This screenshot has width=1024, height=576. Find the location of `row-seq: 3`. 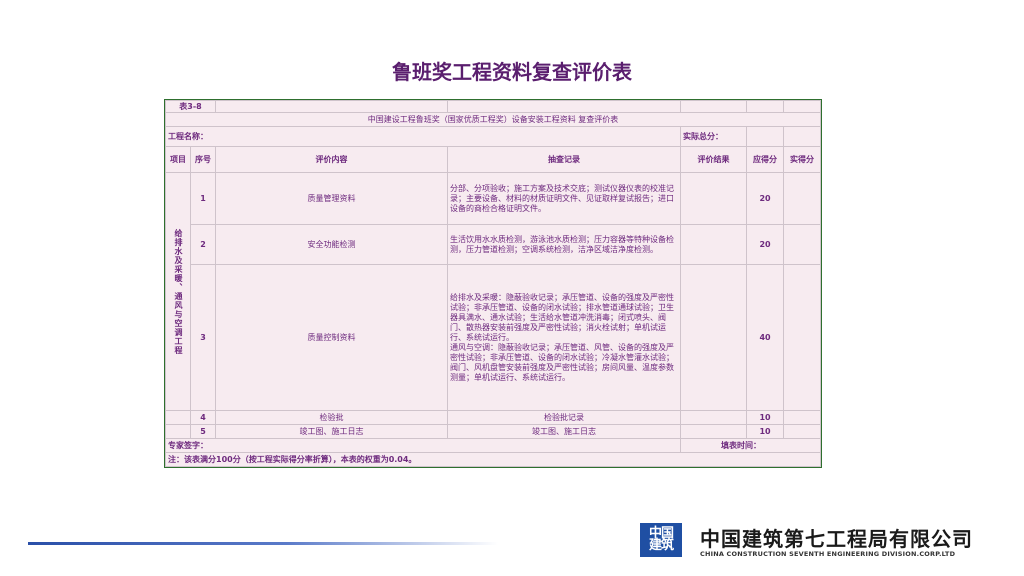

row-seq: 3 is located at coordinates (203, 337).